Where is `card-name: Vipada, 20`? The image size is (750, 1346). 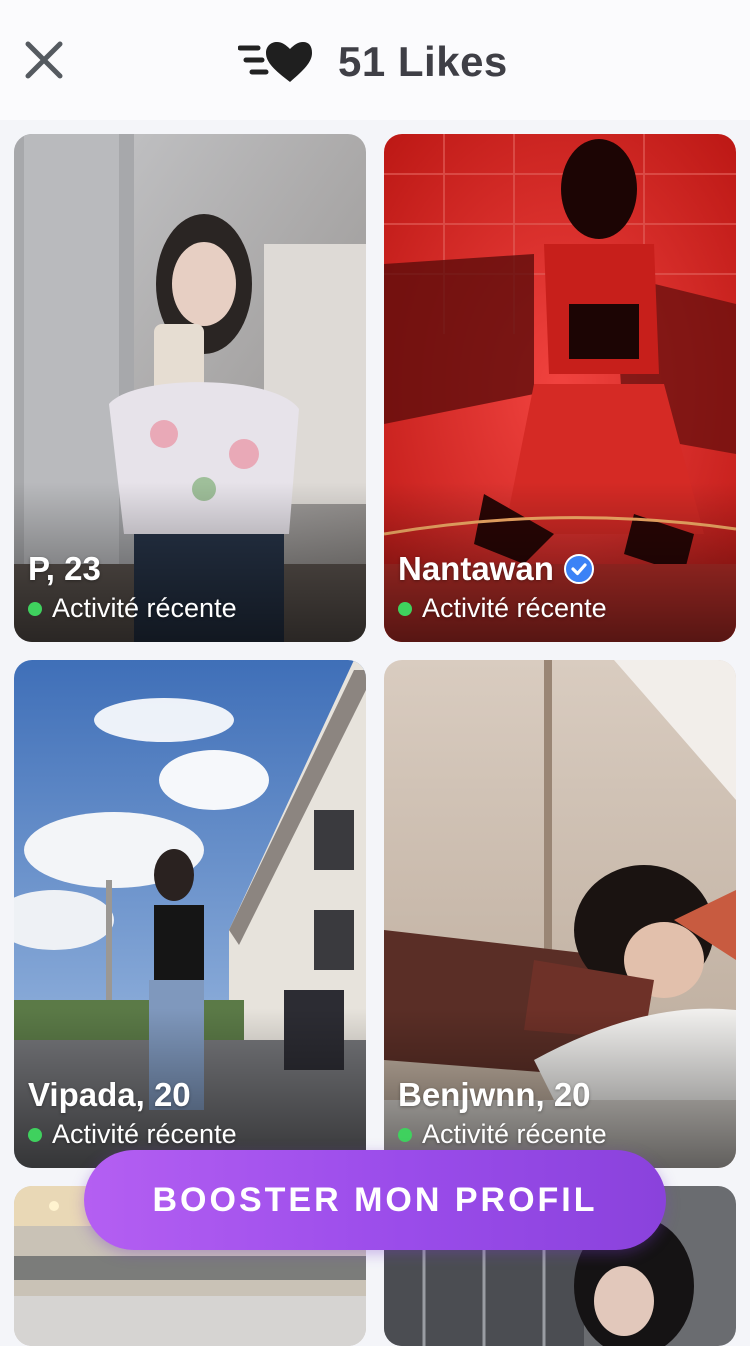 card-name: Vipada, 20 is located at coordinates (109, 1095).